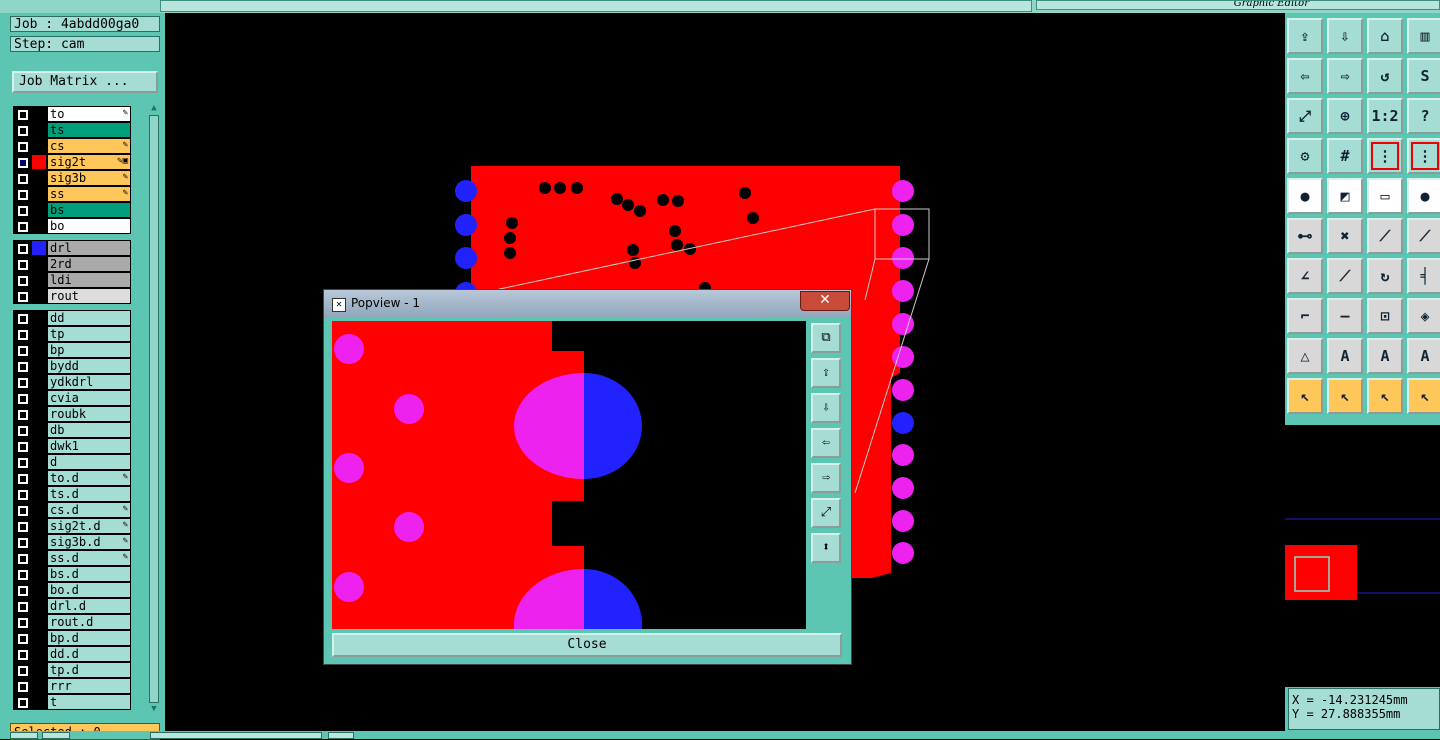 The image size is (1440, 740). Describe the element at coordinates (1423, 36) in the screenshot. I see `window-tool: ▥` at that location.